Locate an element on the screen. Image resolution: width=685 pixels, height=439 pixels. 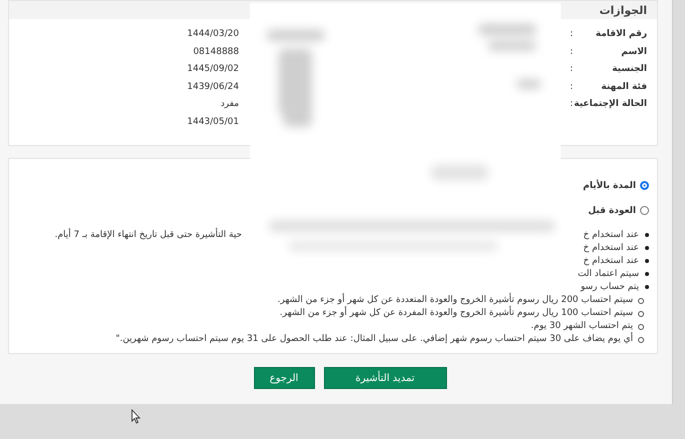
note-text: سيتم اعتماد الت is located at coordinates (607, 274).